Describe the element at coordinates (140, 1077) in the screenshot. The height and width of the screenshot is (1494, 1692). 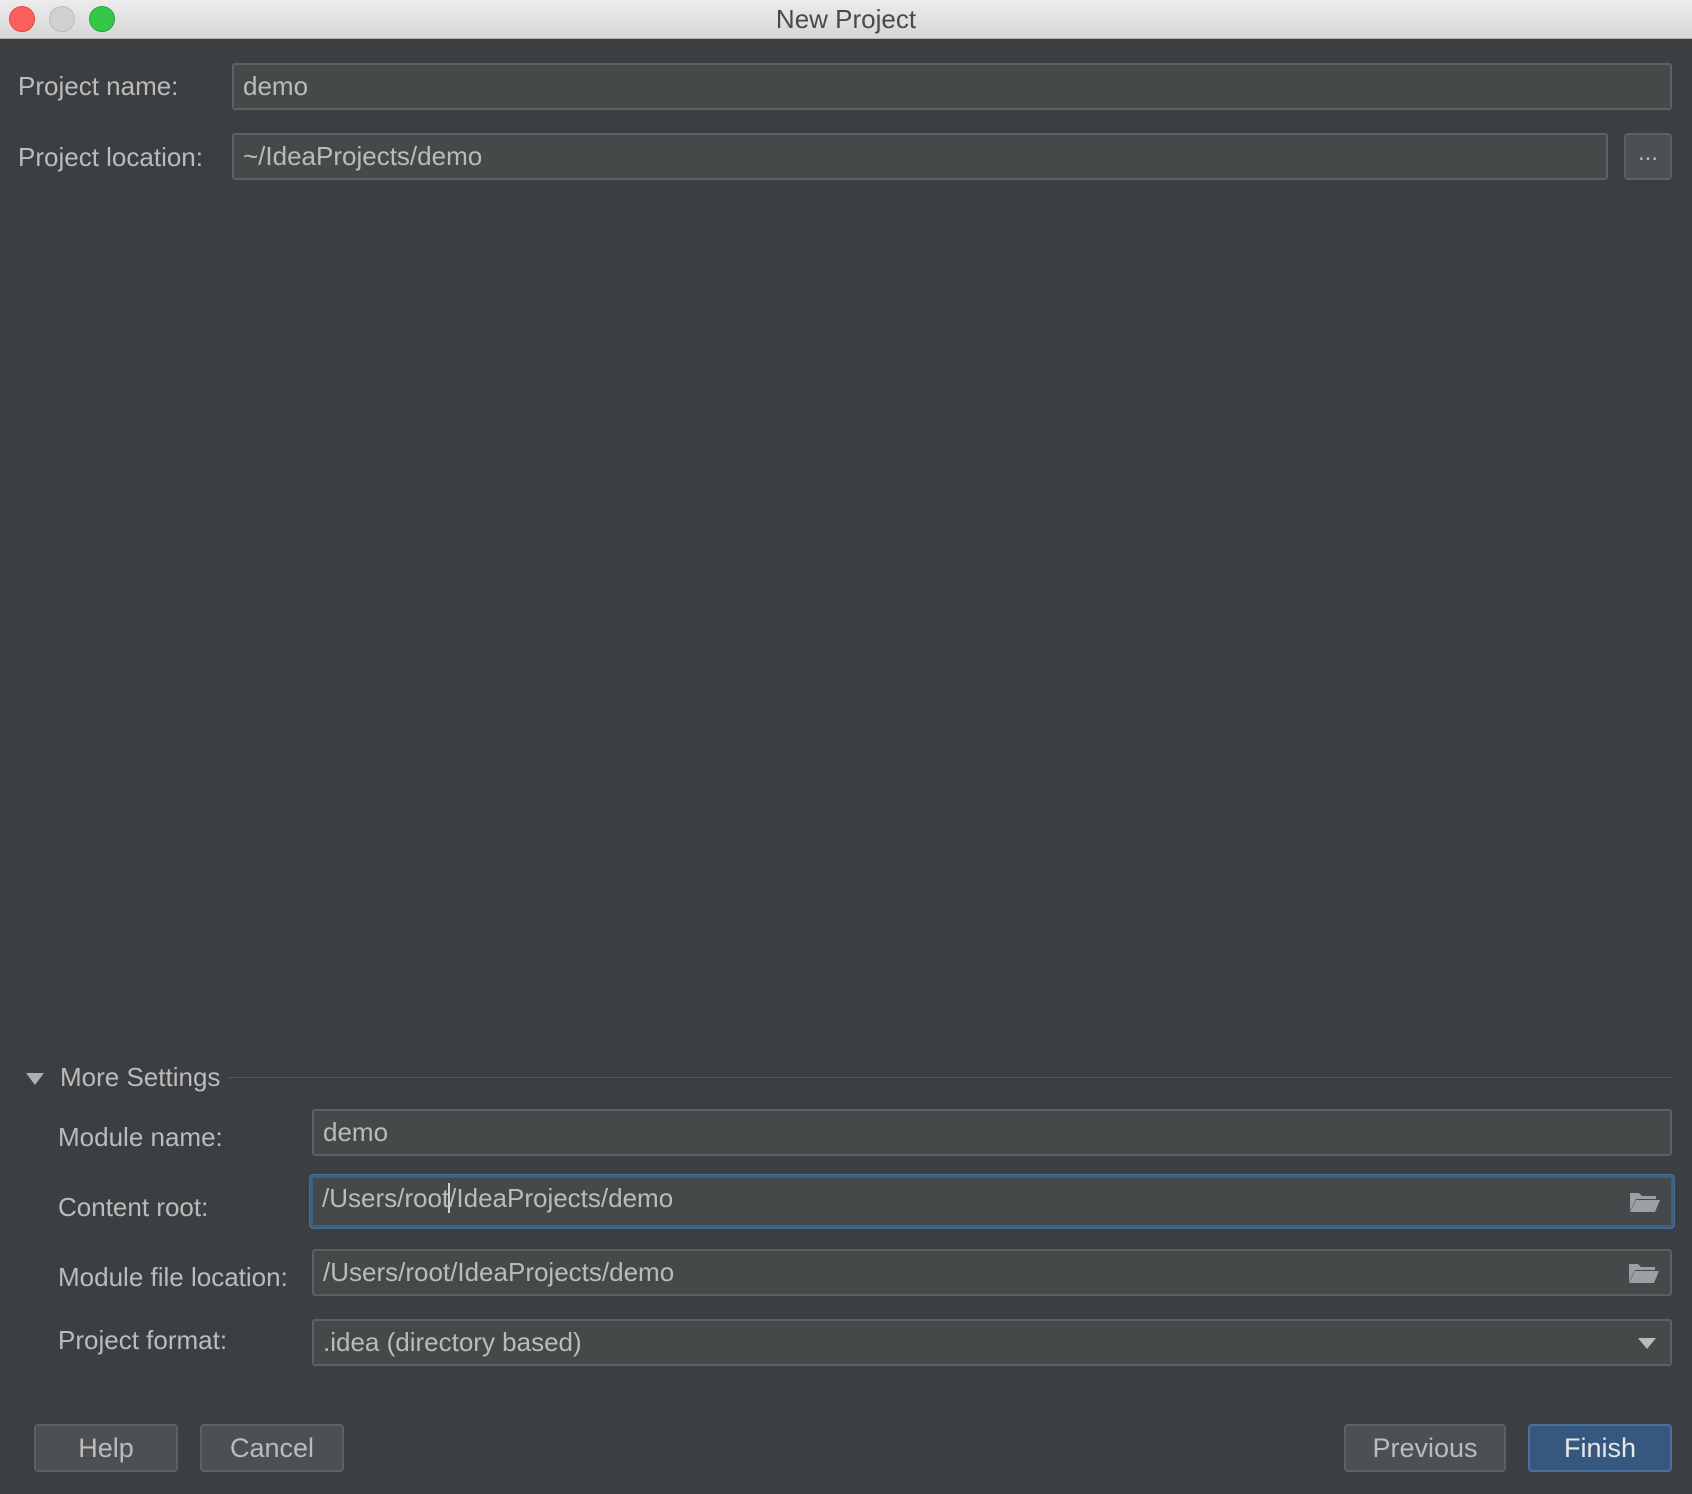
I see `more-settings-toggle: More Settings` at that location.